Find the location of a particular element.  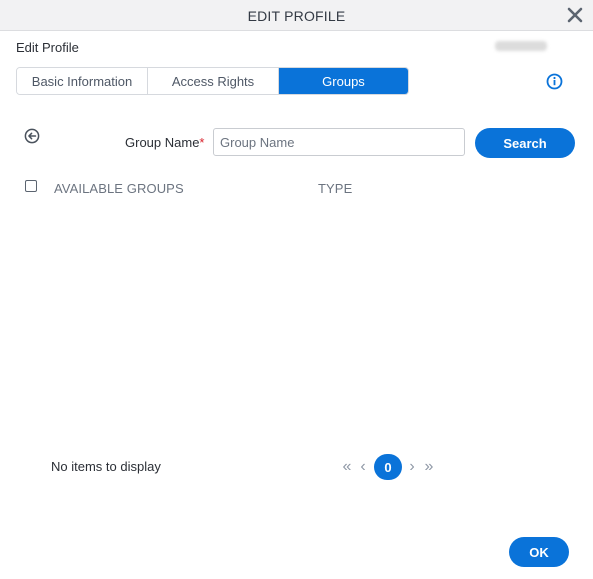

close-icon is located at coordinates (575, 15).